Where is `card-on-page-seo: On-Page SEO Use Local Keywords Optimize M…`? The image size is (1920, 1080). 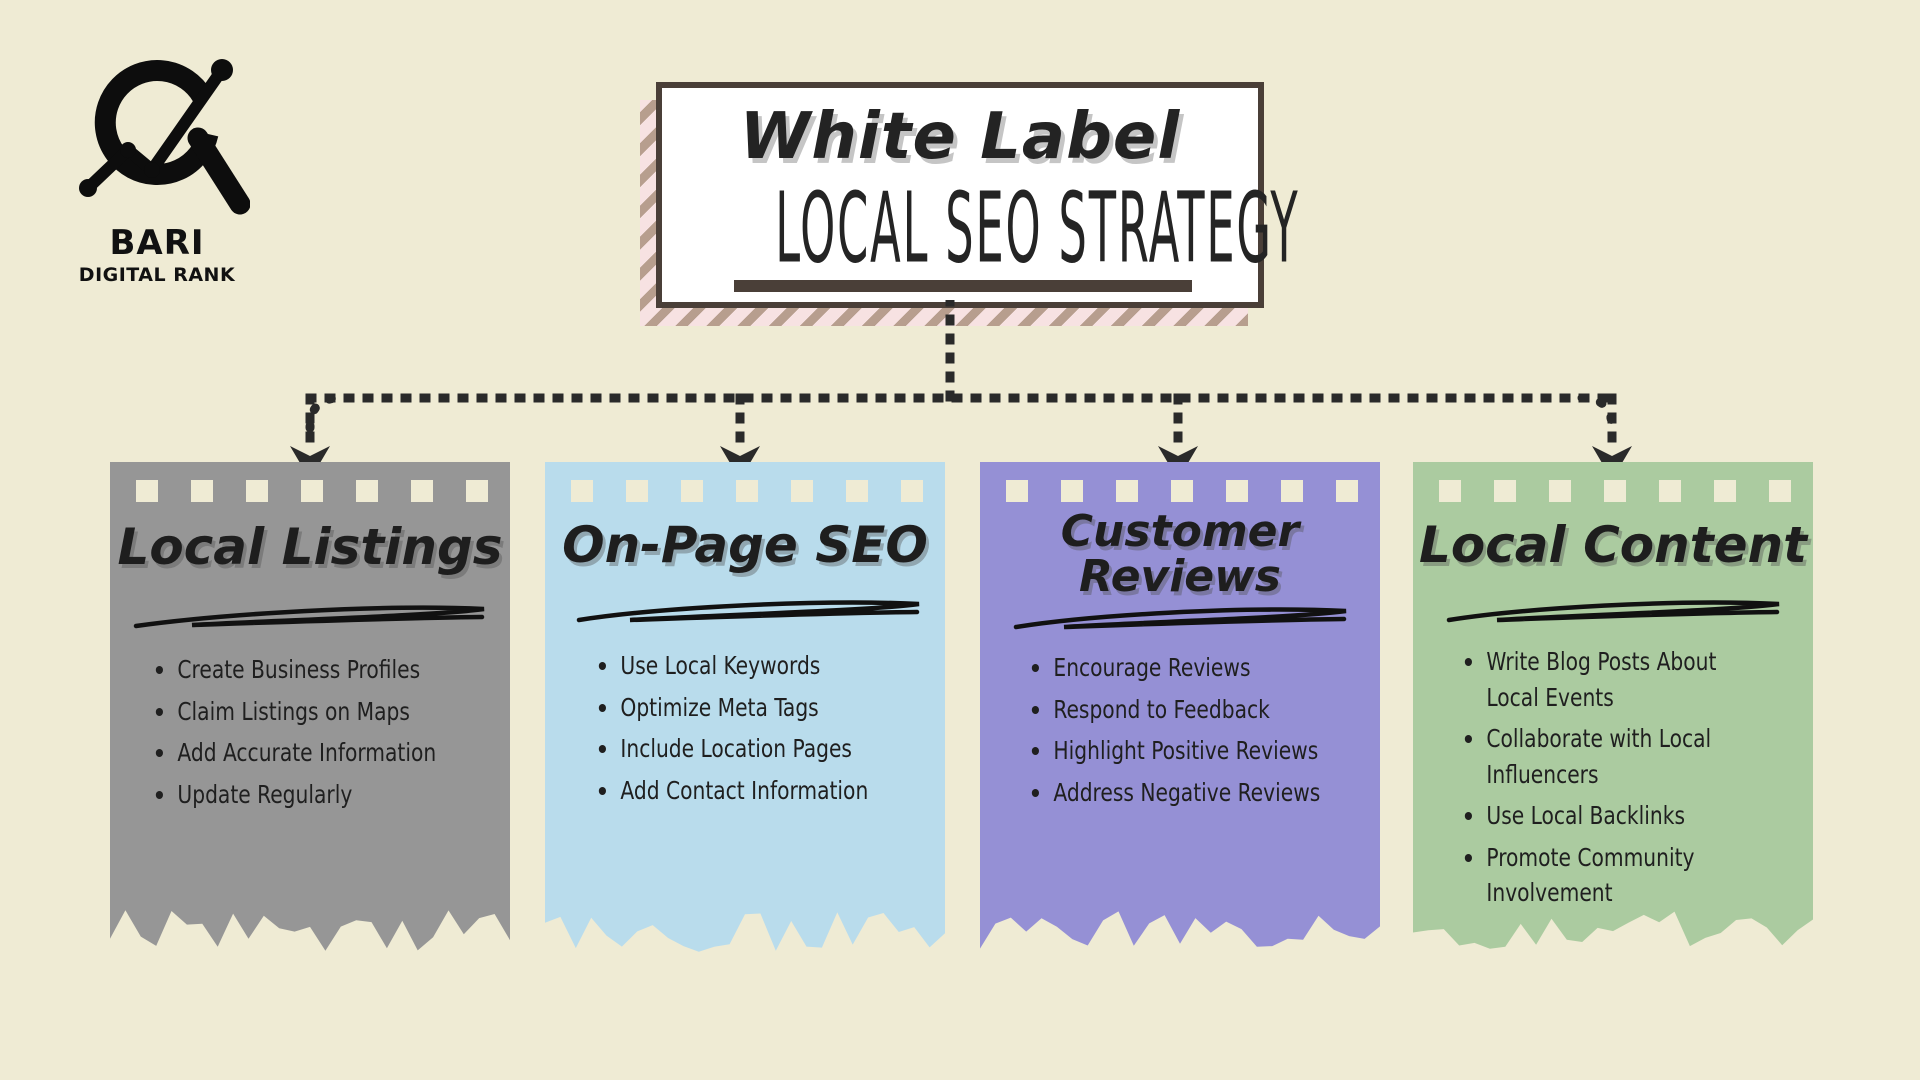
card-on-page-seo: On-Page SEO Use Local Keywords Optimize M… is located at coordinates (745, 717).